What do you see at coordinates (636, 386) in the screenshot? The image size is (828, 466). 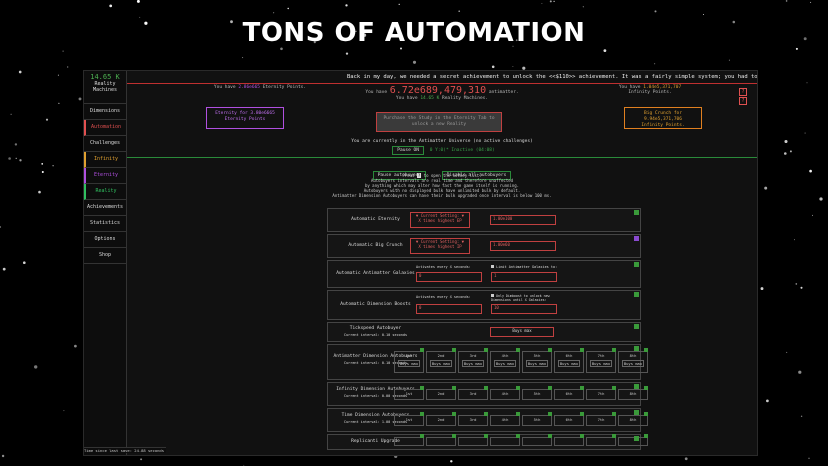 I see `id-toggle-checkbox` at bounding box center [636, 386].